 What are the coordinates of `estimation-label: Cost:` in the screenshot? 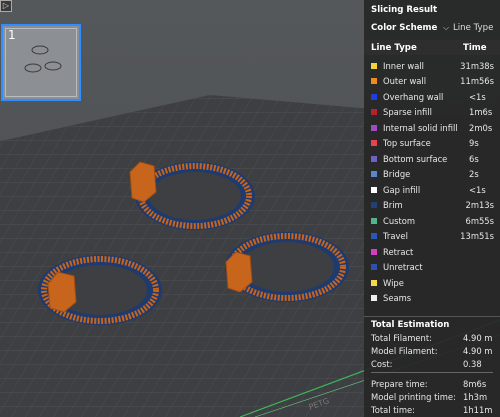 It's located at (382, 363).